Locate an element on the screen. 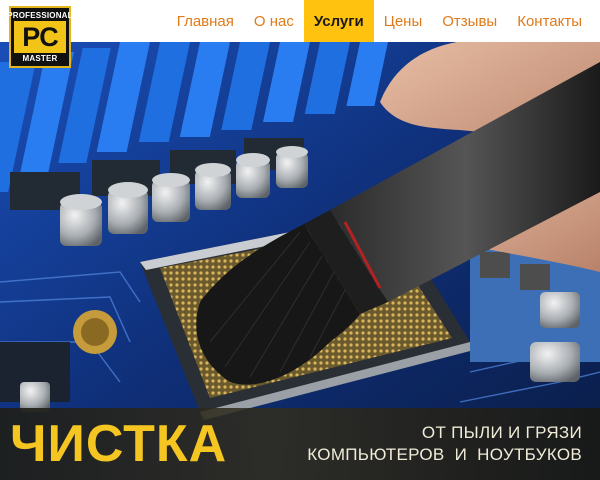  banner-title: ЧИСТКА is located at coordinates (119, 444).